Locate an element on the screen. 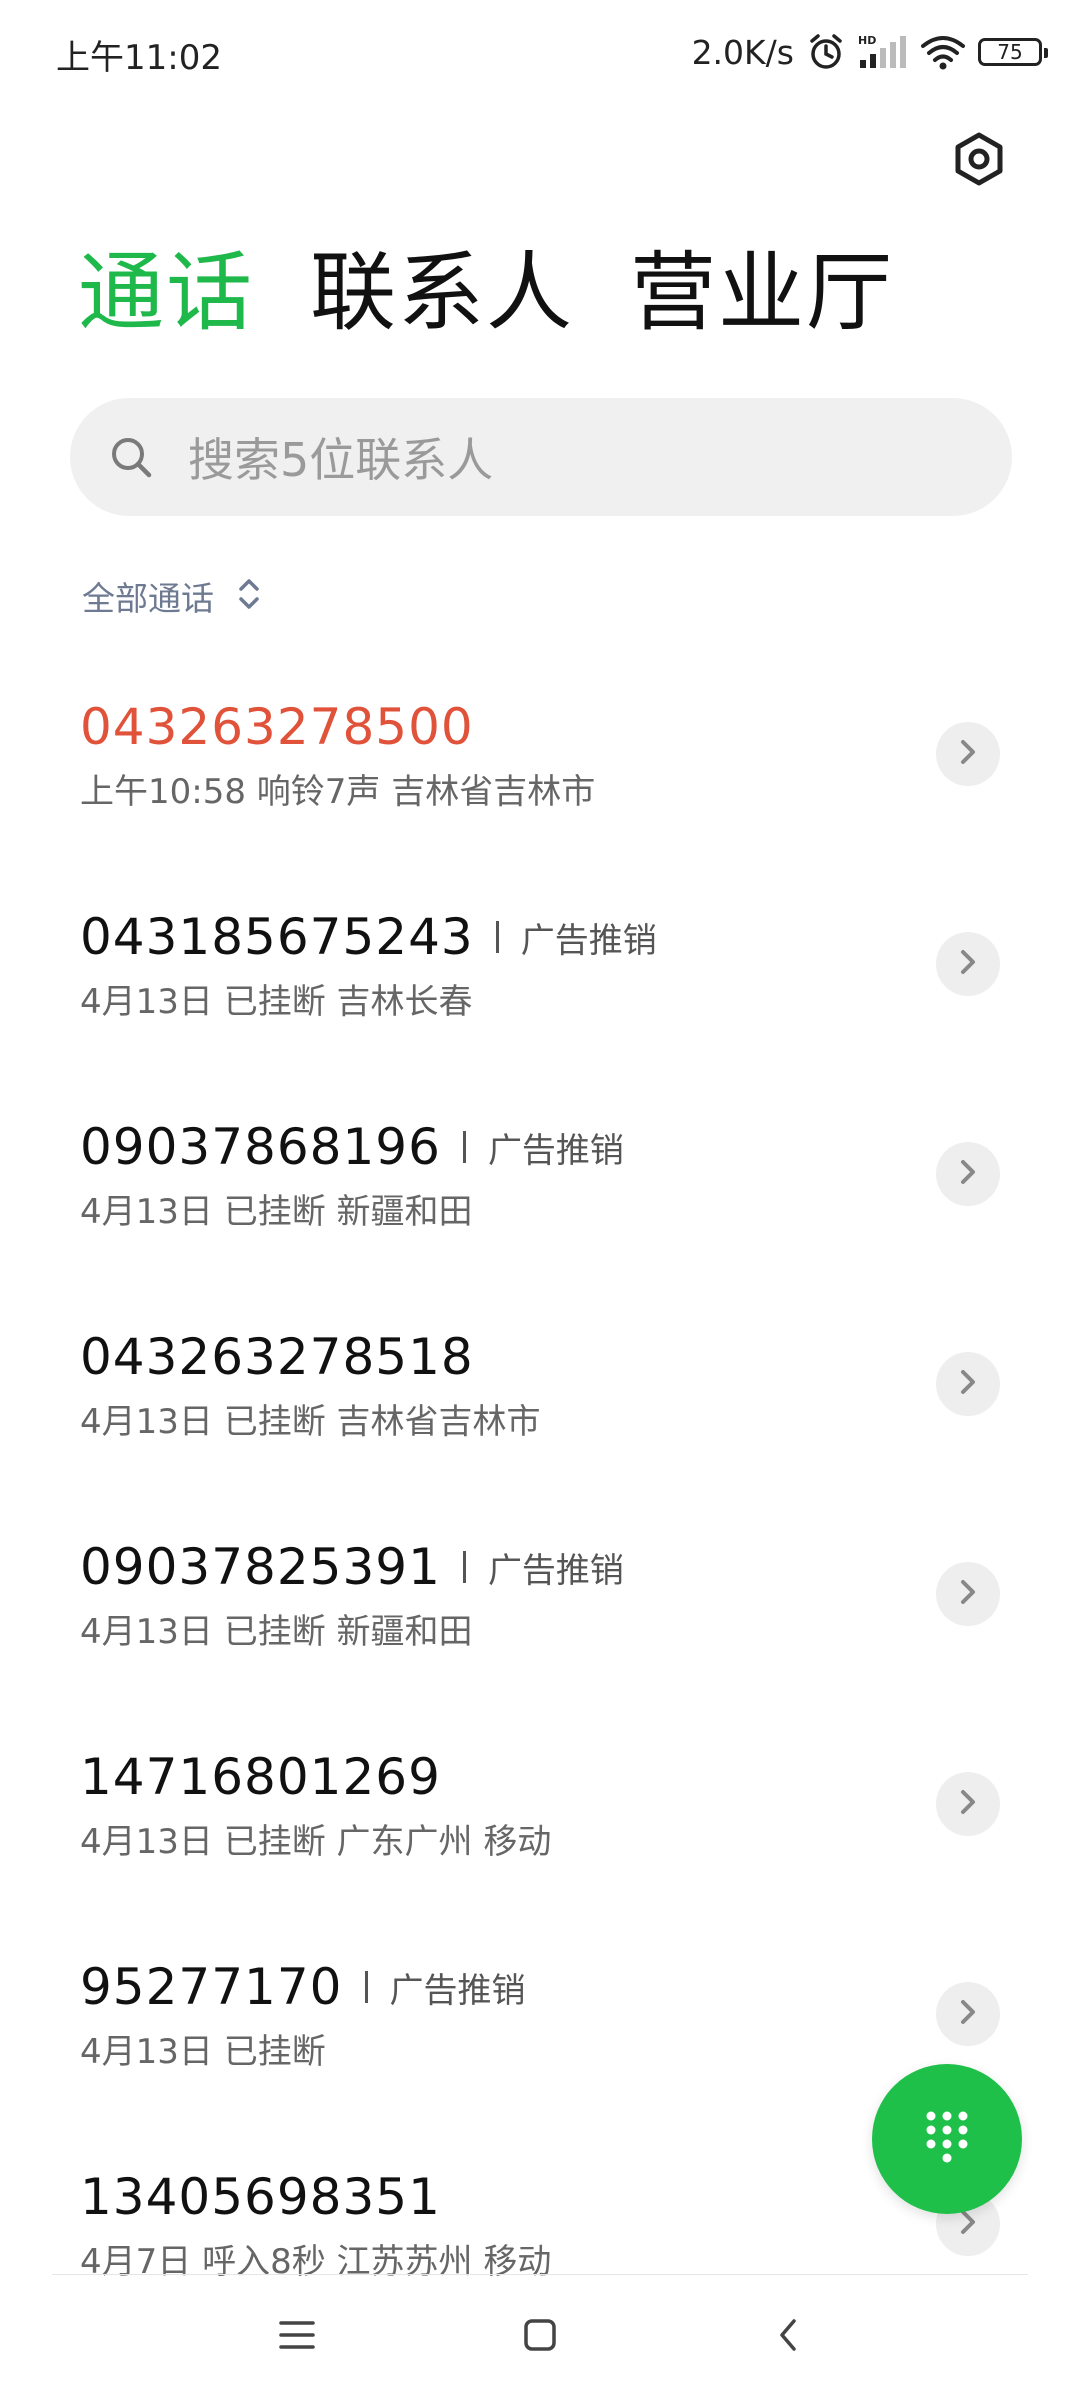 The height and width of the screenshot is (2400, 1080). call-number: 09037825391 is located at coordinates (260, 1567).